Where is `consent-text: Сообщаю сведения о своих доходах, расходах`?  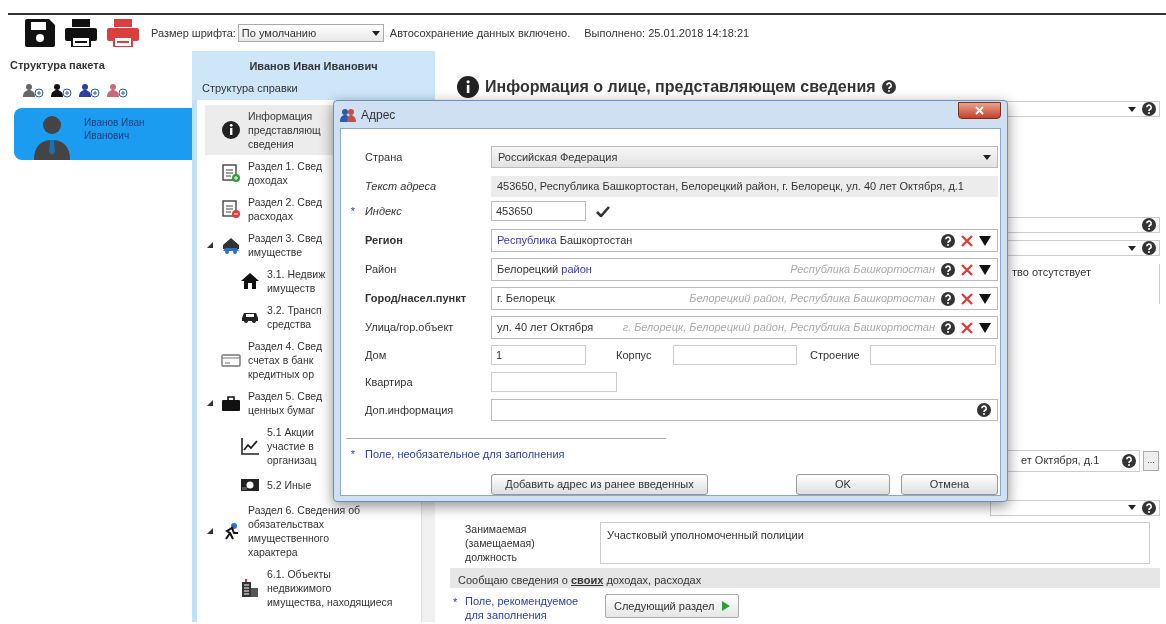 consent-text: Сообщаю сведения о своих доходах, расходах is located at coordinates (580, 579).